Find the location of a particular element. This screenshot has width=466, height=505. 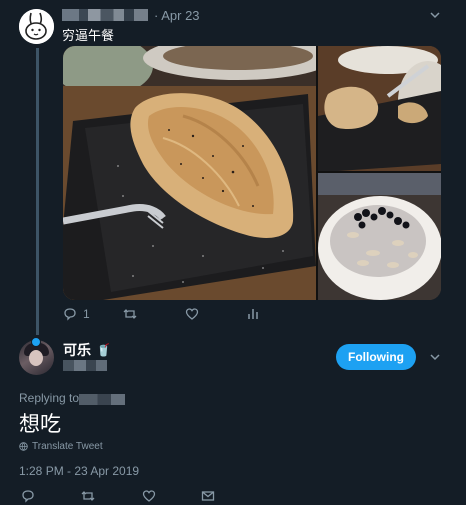

photo-oatmeal-bowl is located at coordinates (379, 236).